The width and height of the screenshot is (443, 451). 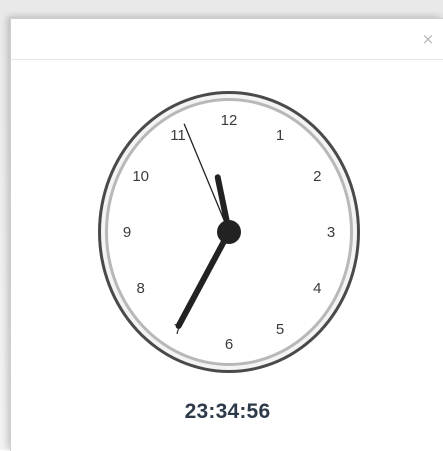 What do you see at coordinates (280, 329) in the screenshot?
I see `clock-numeral-5: 5` at bounding box center [280, 329].